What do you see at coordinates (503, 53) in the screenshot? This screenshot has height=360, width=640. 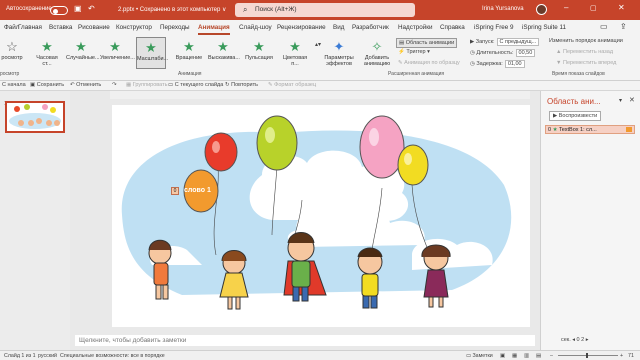 I see `duration-row: ◷ Длительность: 00,50` at bounding box center [503, 53].